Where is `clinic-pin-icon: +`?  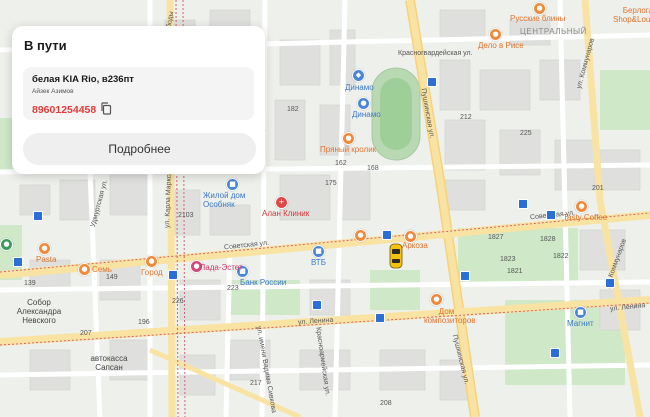 clinic-pin-icon: + is located at coordinates (281, 202).